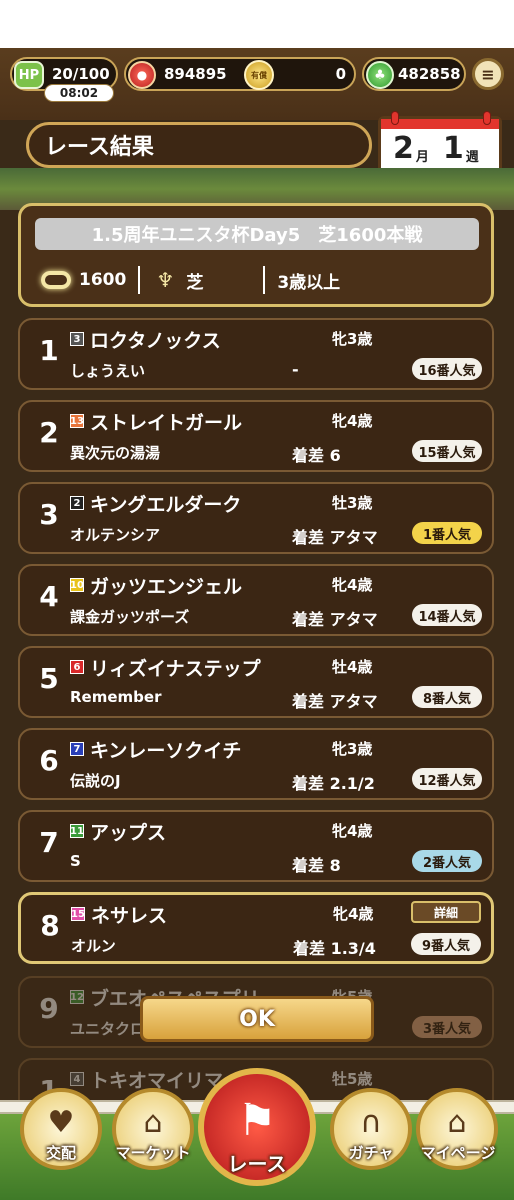 The image size is (514, 1200). What do you see at coordinates (309, 282) in the screenshot?
I see `race-condition: 3歳以上` at bounding box center [309, 282].